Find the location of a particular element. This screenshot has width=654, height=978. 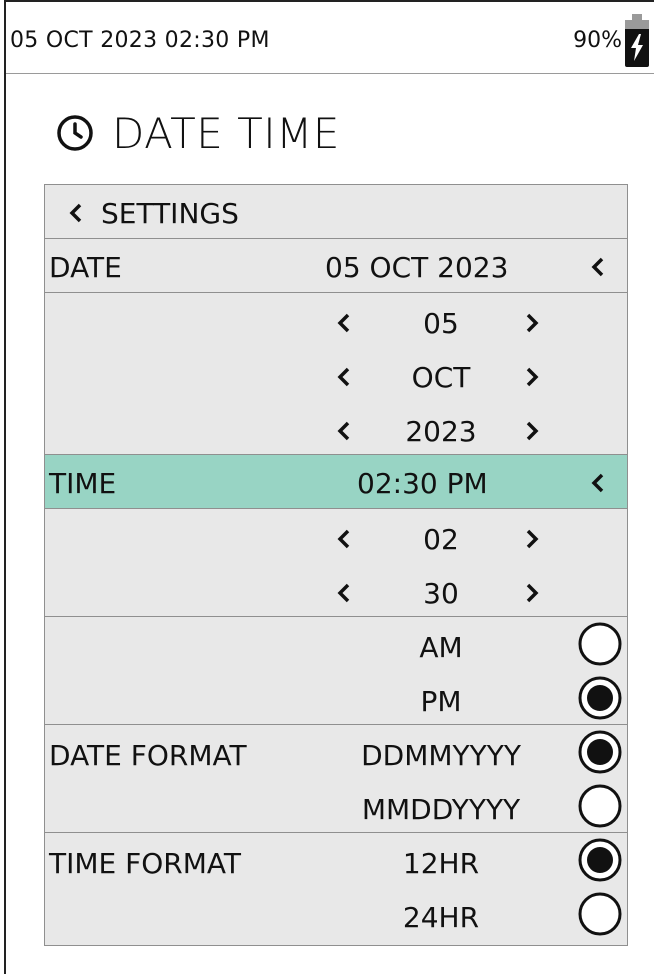

date-value: 05 OCT 2023 is located at coordinates (417, 267).